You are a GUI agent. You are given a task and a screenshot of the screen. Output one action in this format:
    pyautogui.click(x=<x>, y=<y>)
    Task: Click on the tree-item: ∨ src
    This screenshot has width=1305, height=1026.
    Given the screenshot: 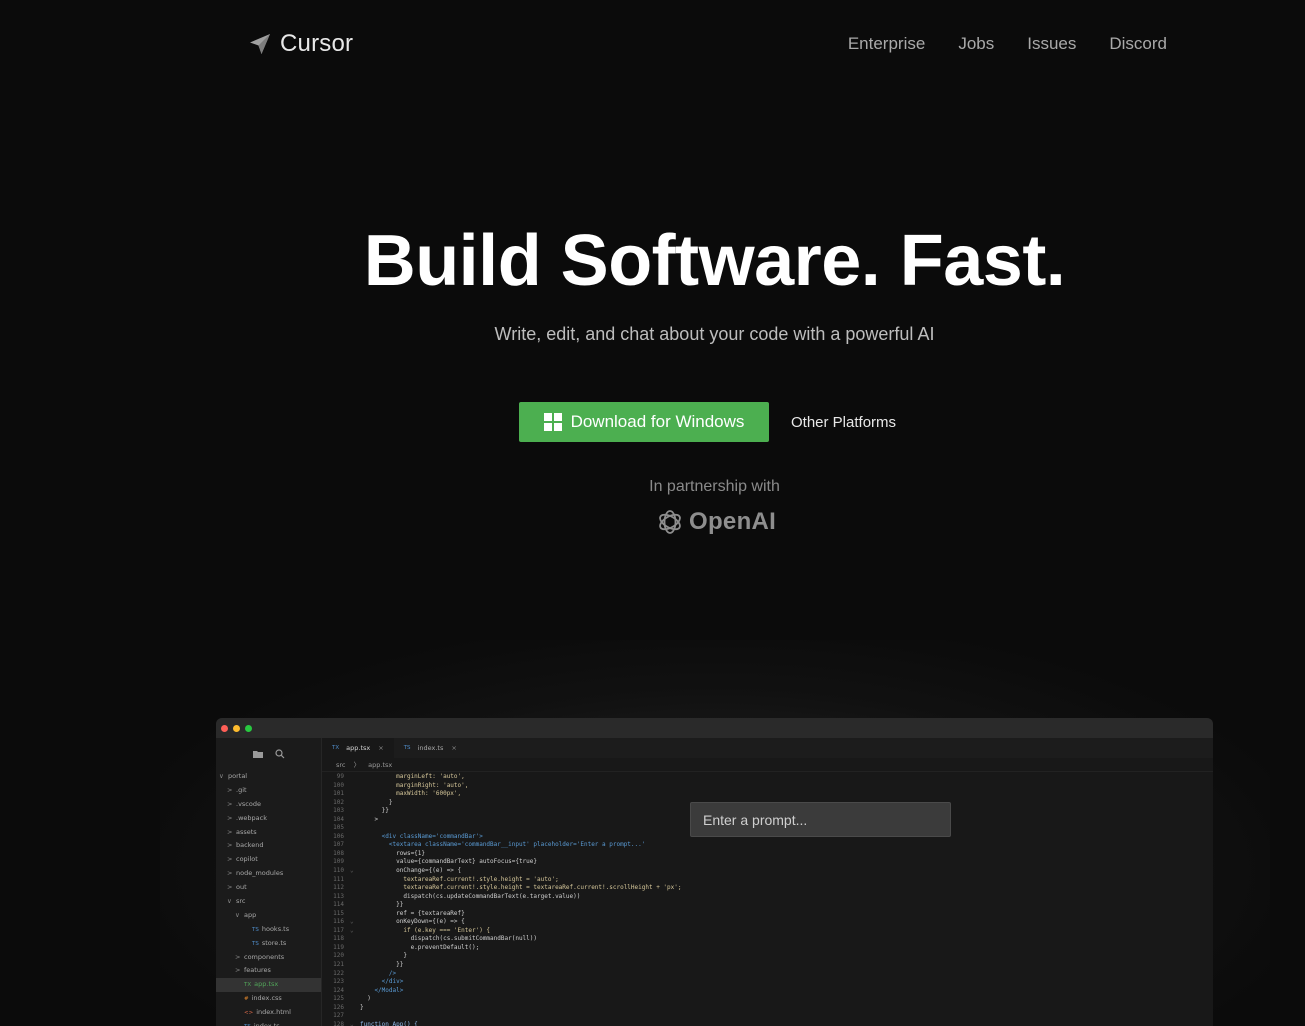 What is the action you would take?
    pyautogui.click(x=268, y=902)
    